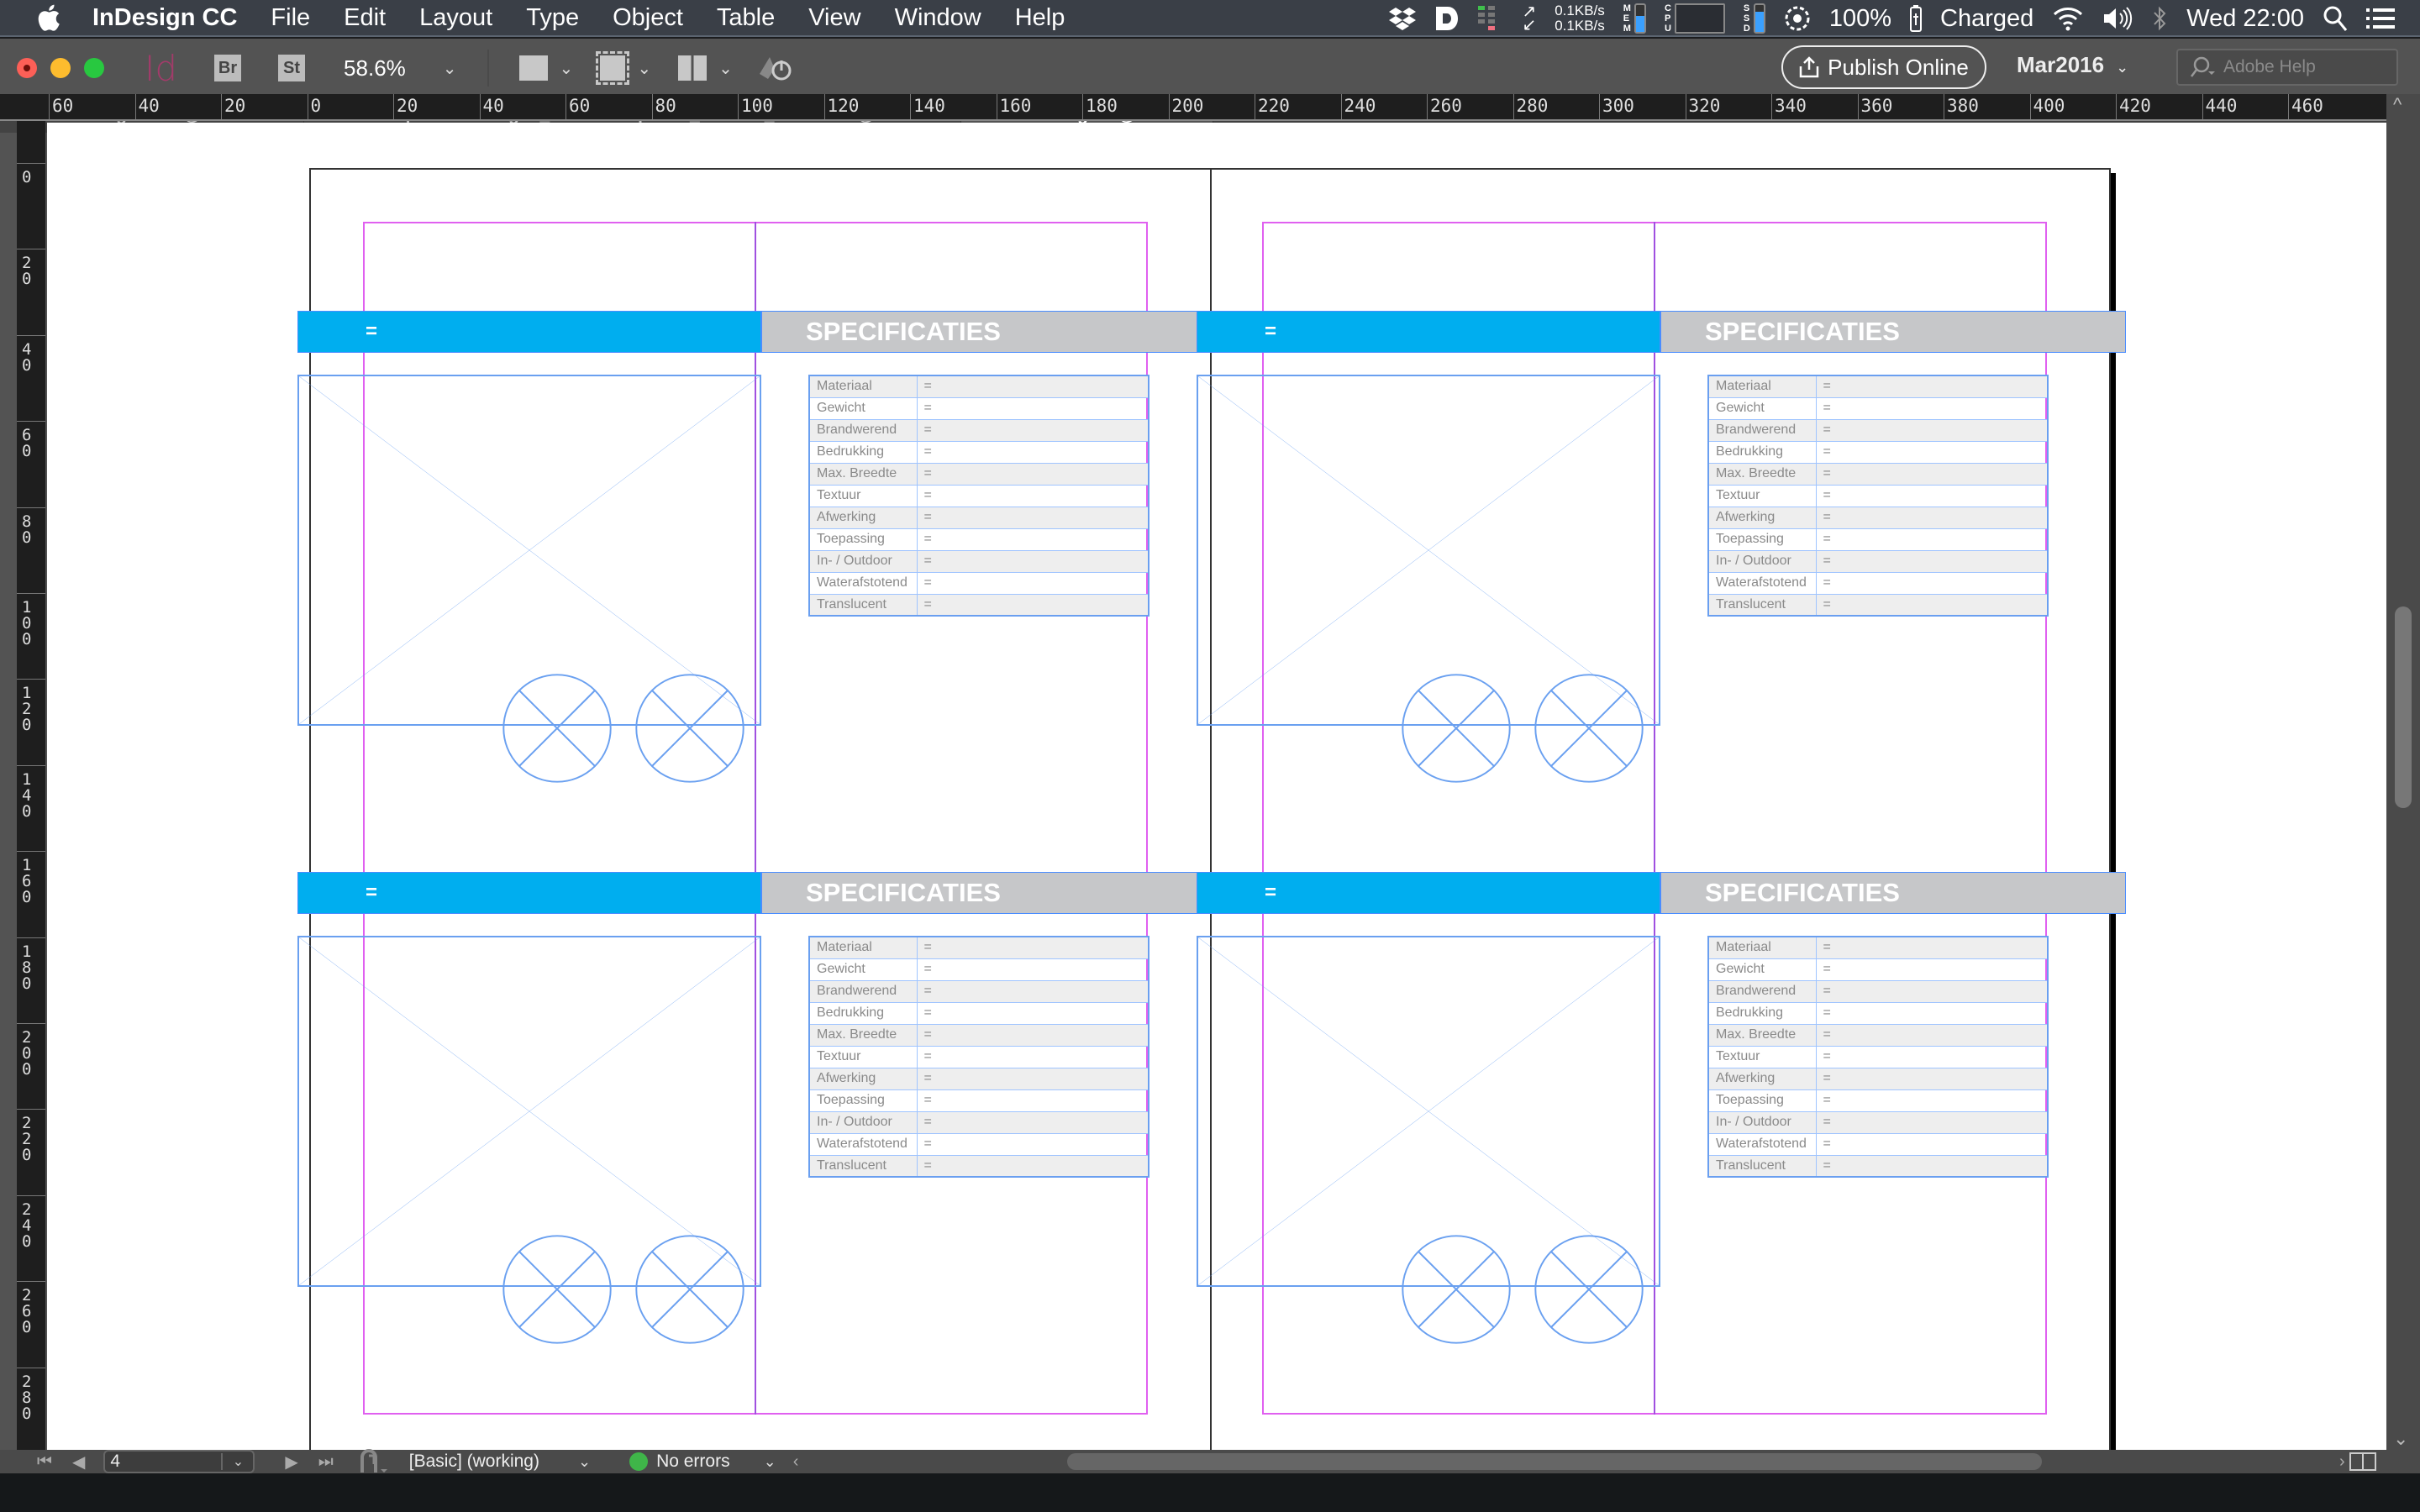 This screenshot has height=1512, width=2420. I want to click on scroll-down-icon: ⌄, so click(2400, 1439).